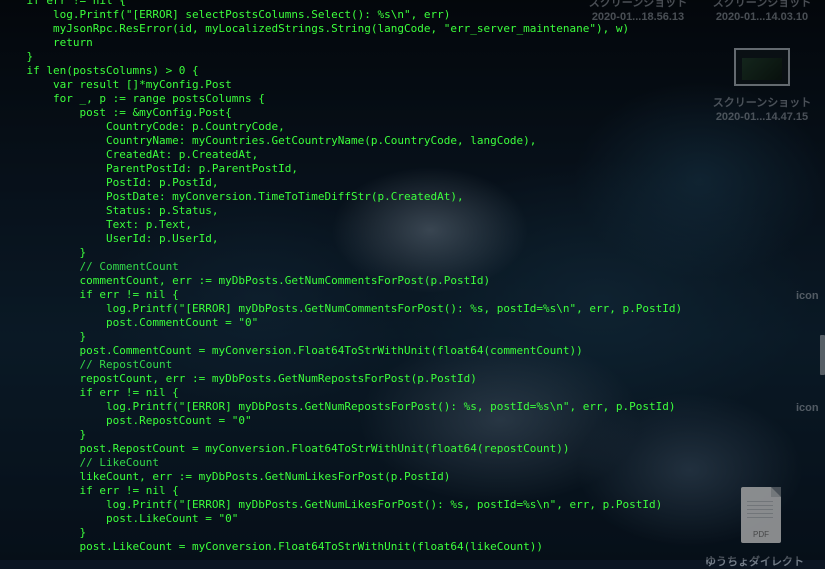 The width and height of the screenshot is (825, 569). I want to click on code-comment-line: // LikeCount, so click(79, 462).